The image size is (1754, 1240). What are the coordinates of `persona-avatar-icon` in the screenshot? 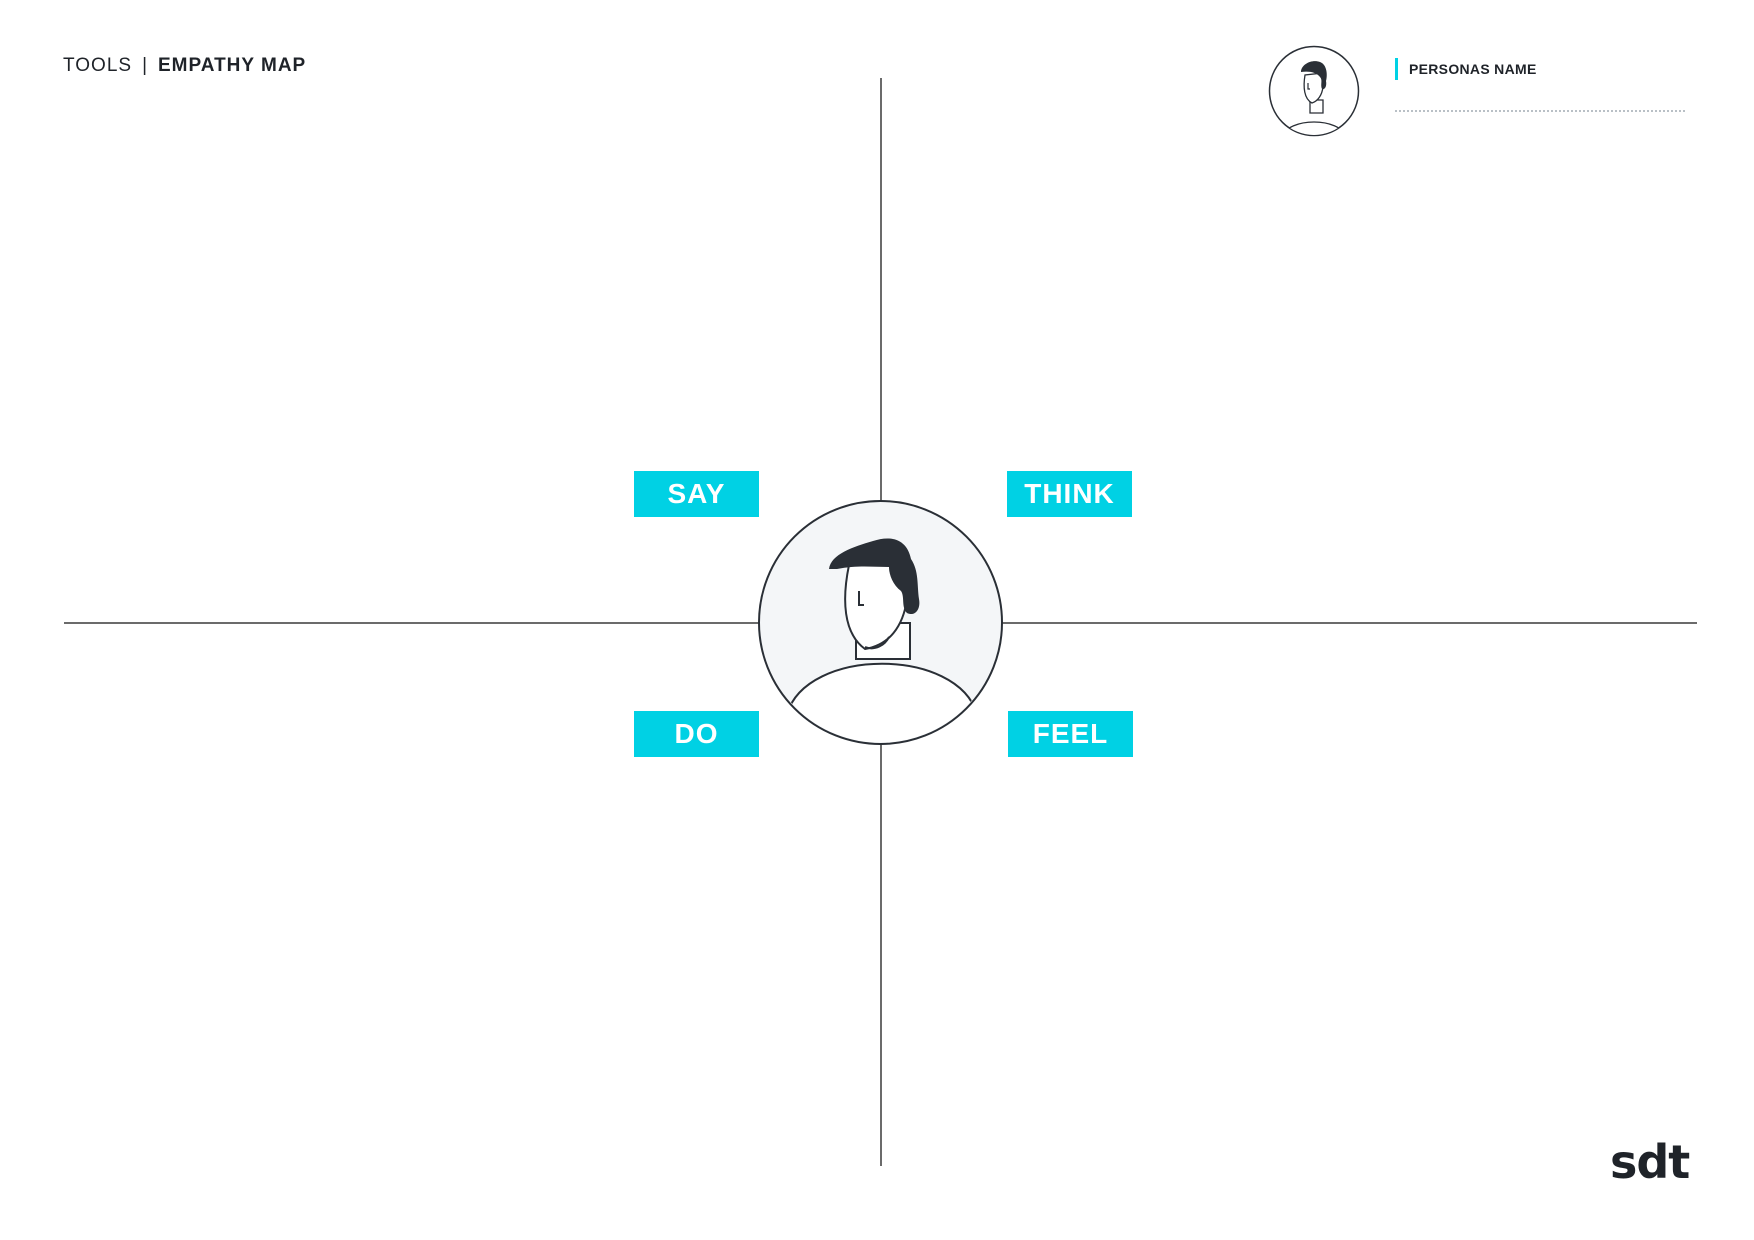 It's located at (1314, 91).